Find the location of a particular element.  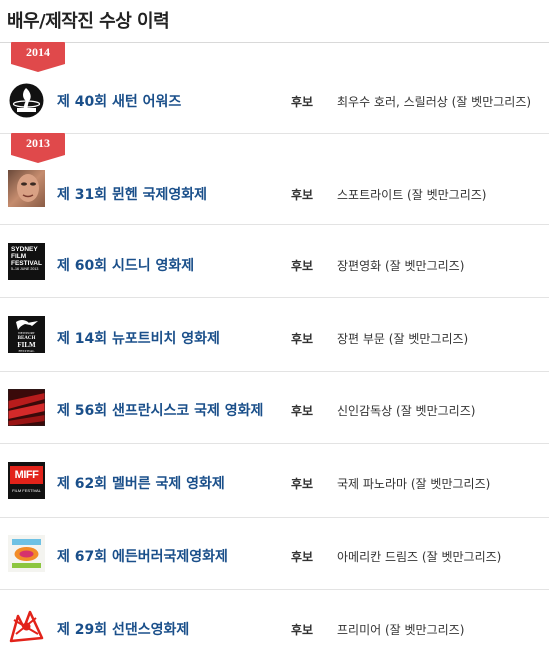

award-category: 최우수 호러, 스릴러상 (잘 벳만그리즈) is located at coordinates (434, 102).